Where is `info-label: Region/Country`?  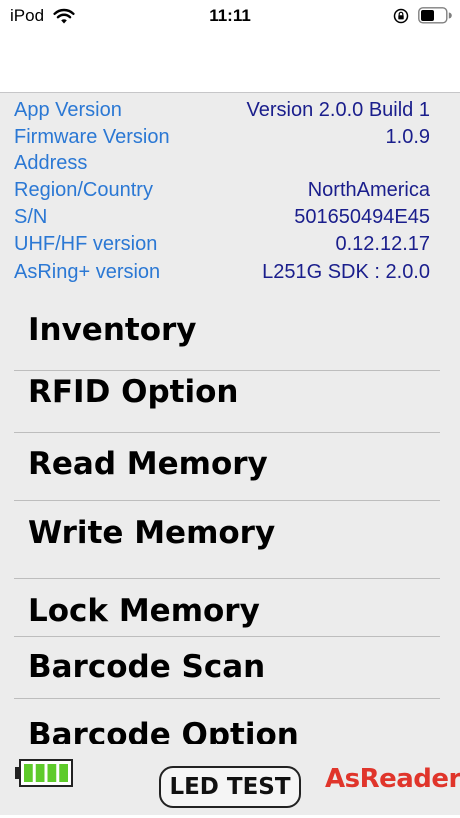
info-label: Region/Country is located at coordinates (83, 190).